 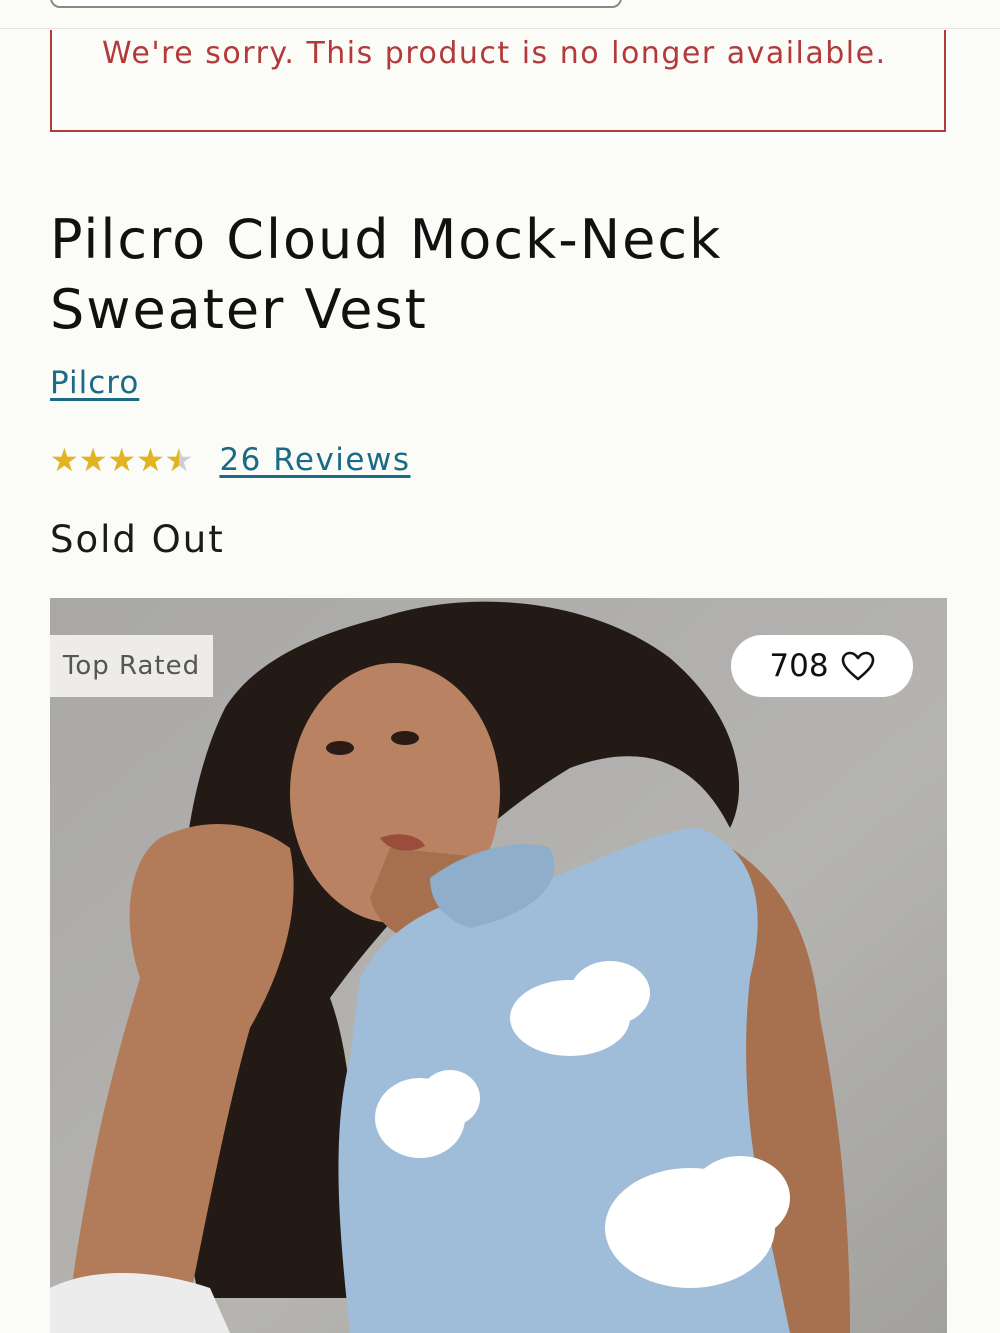 I want to click on rating-row: ★★★★★ ★★★★★ 26 Reviews, so click(x=230, y=460).